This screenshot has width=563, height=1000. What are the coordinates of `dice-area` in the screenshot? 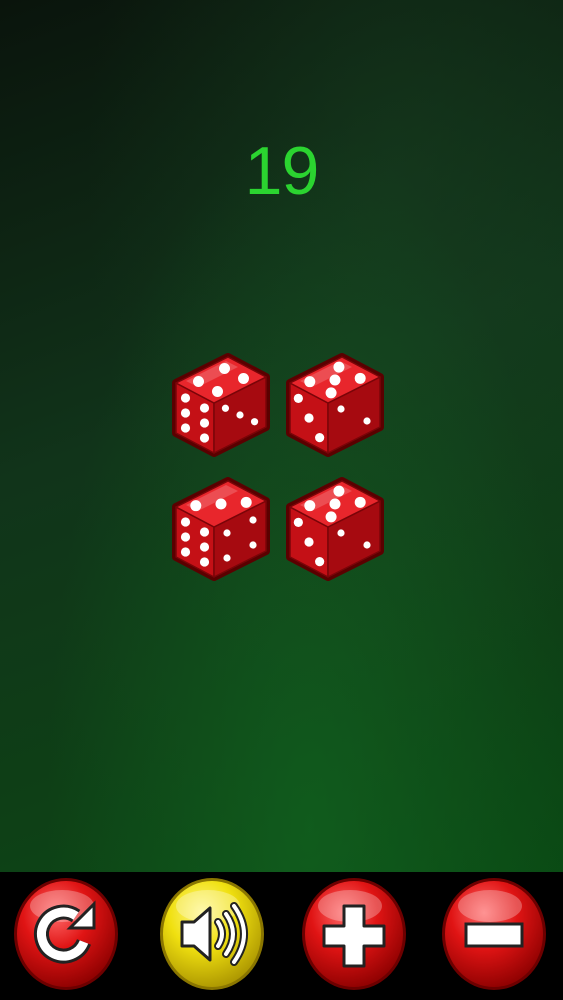 It's located at (278, 468).